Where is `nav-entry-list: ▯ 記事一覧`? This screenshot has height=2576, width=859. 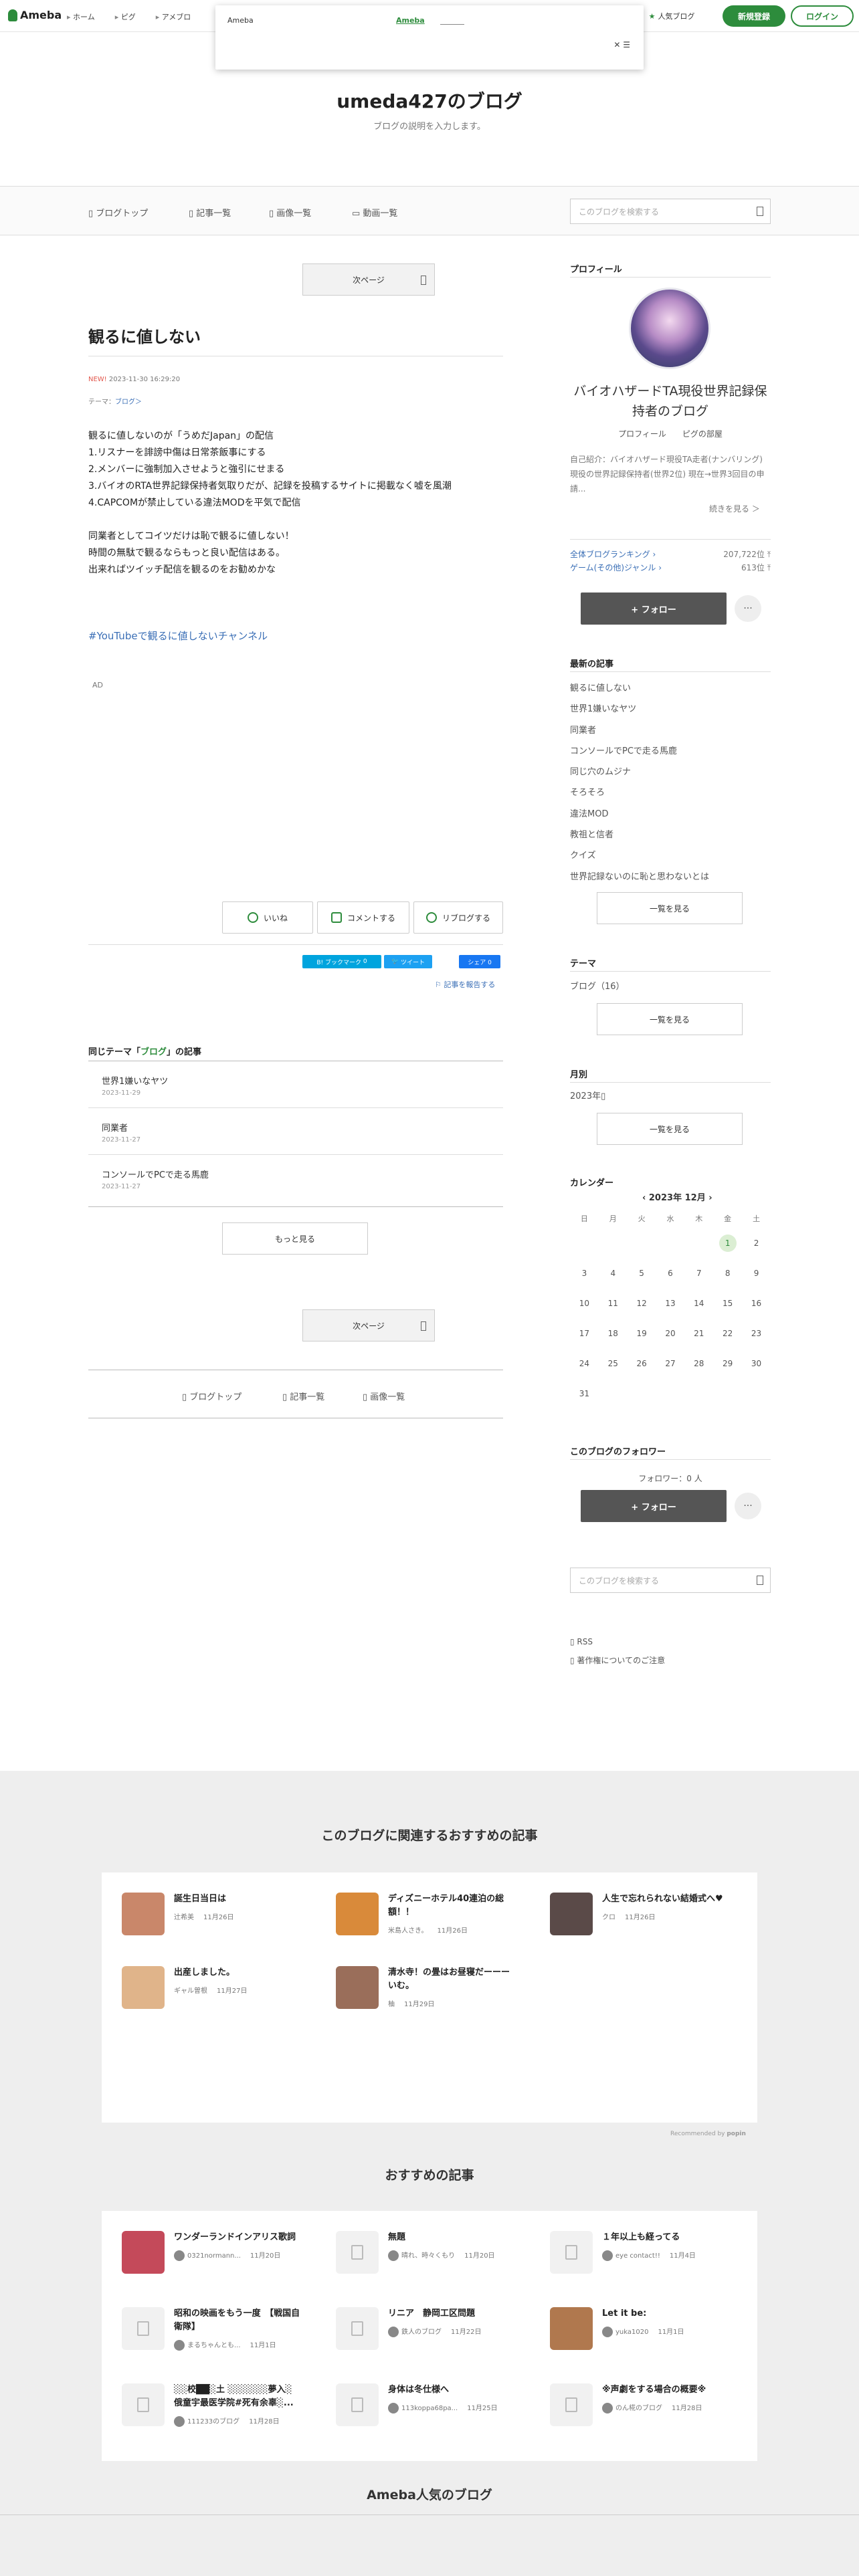
nav-entry-list: ▯ 記事一覧 is located at coordinates (210, 212).